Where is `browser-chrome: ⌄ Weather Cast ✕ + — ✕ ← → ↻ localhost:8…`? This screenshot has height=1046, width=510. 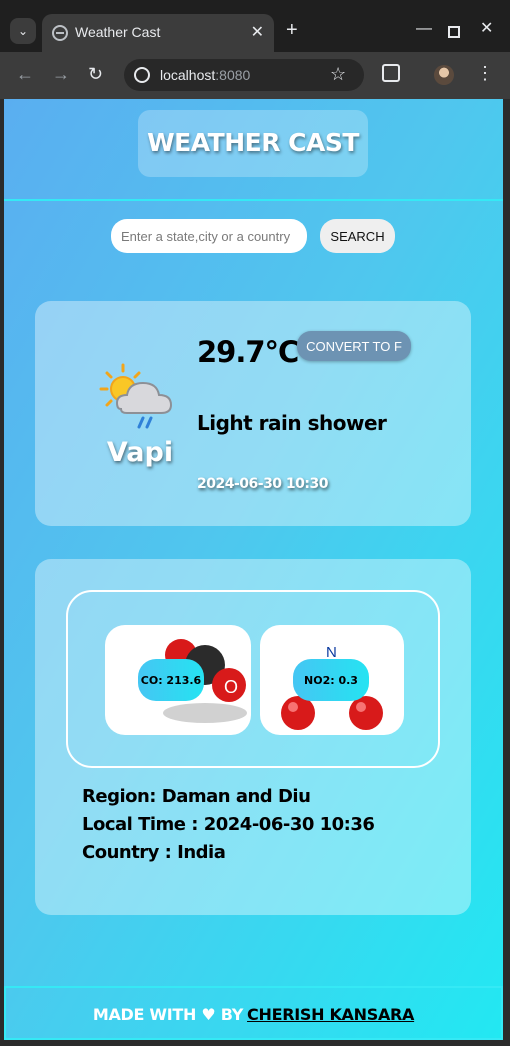 browser-chrome: ⌄ Weather Cast ✕ + — ✕ ← → ↻ localhost:8… is located at coordinates (255, 49).